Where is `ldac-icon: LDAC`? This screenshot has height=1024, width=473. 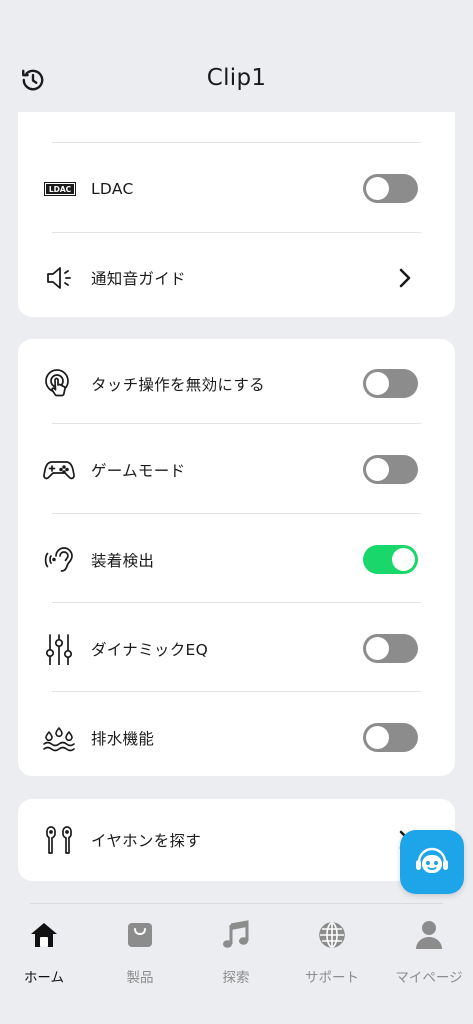
ldac-icon: LDAC is located at coordinates (60, 189).